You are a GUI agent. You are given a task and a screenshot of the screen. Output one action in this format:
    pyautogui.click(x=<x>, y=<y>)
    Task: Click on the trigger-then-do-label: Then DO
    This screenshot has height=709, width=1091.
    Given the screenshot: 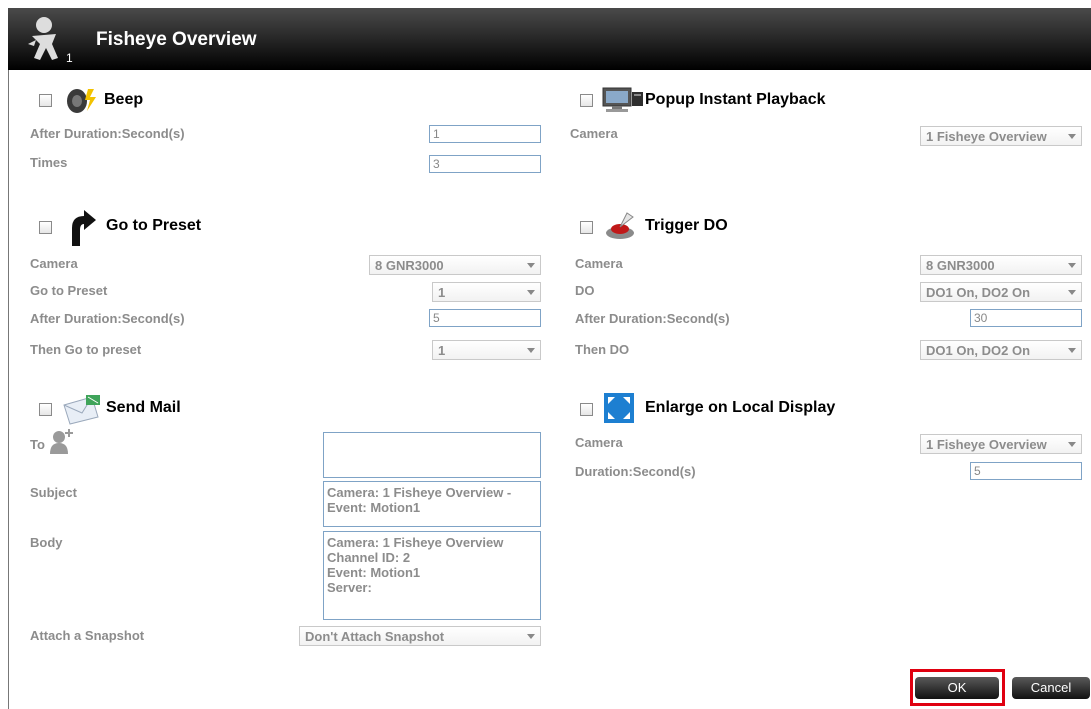 What is the action you would take?
    pyautogui.click(x=602, y=349)
    